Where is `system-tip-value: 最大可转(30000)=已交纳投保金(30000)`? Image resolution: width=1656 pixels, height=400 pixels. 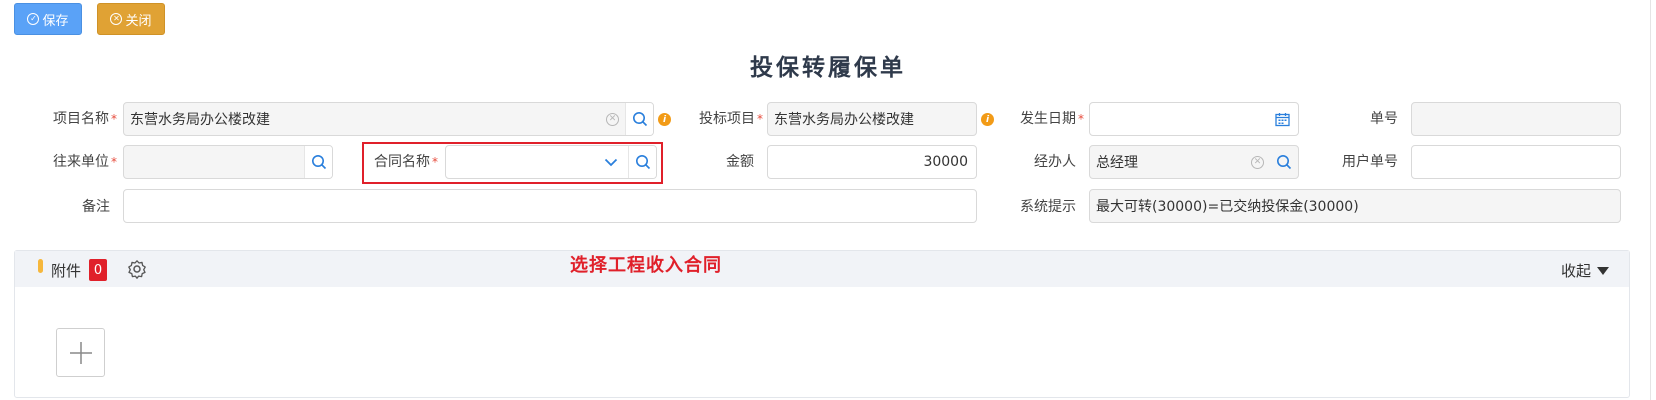
system-tip-value: 最大可转(30000)=已交纳投保金(30000) is located at coordinates (1227, 207).